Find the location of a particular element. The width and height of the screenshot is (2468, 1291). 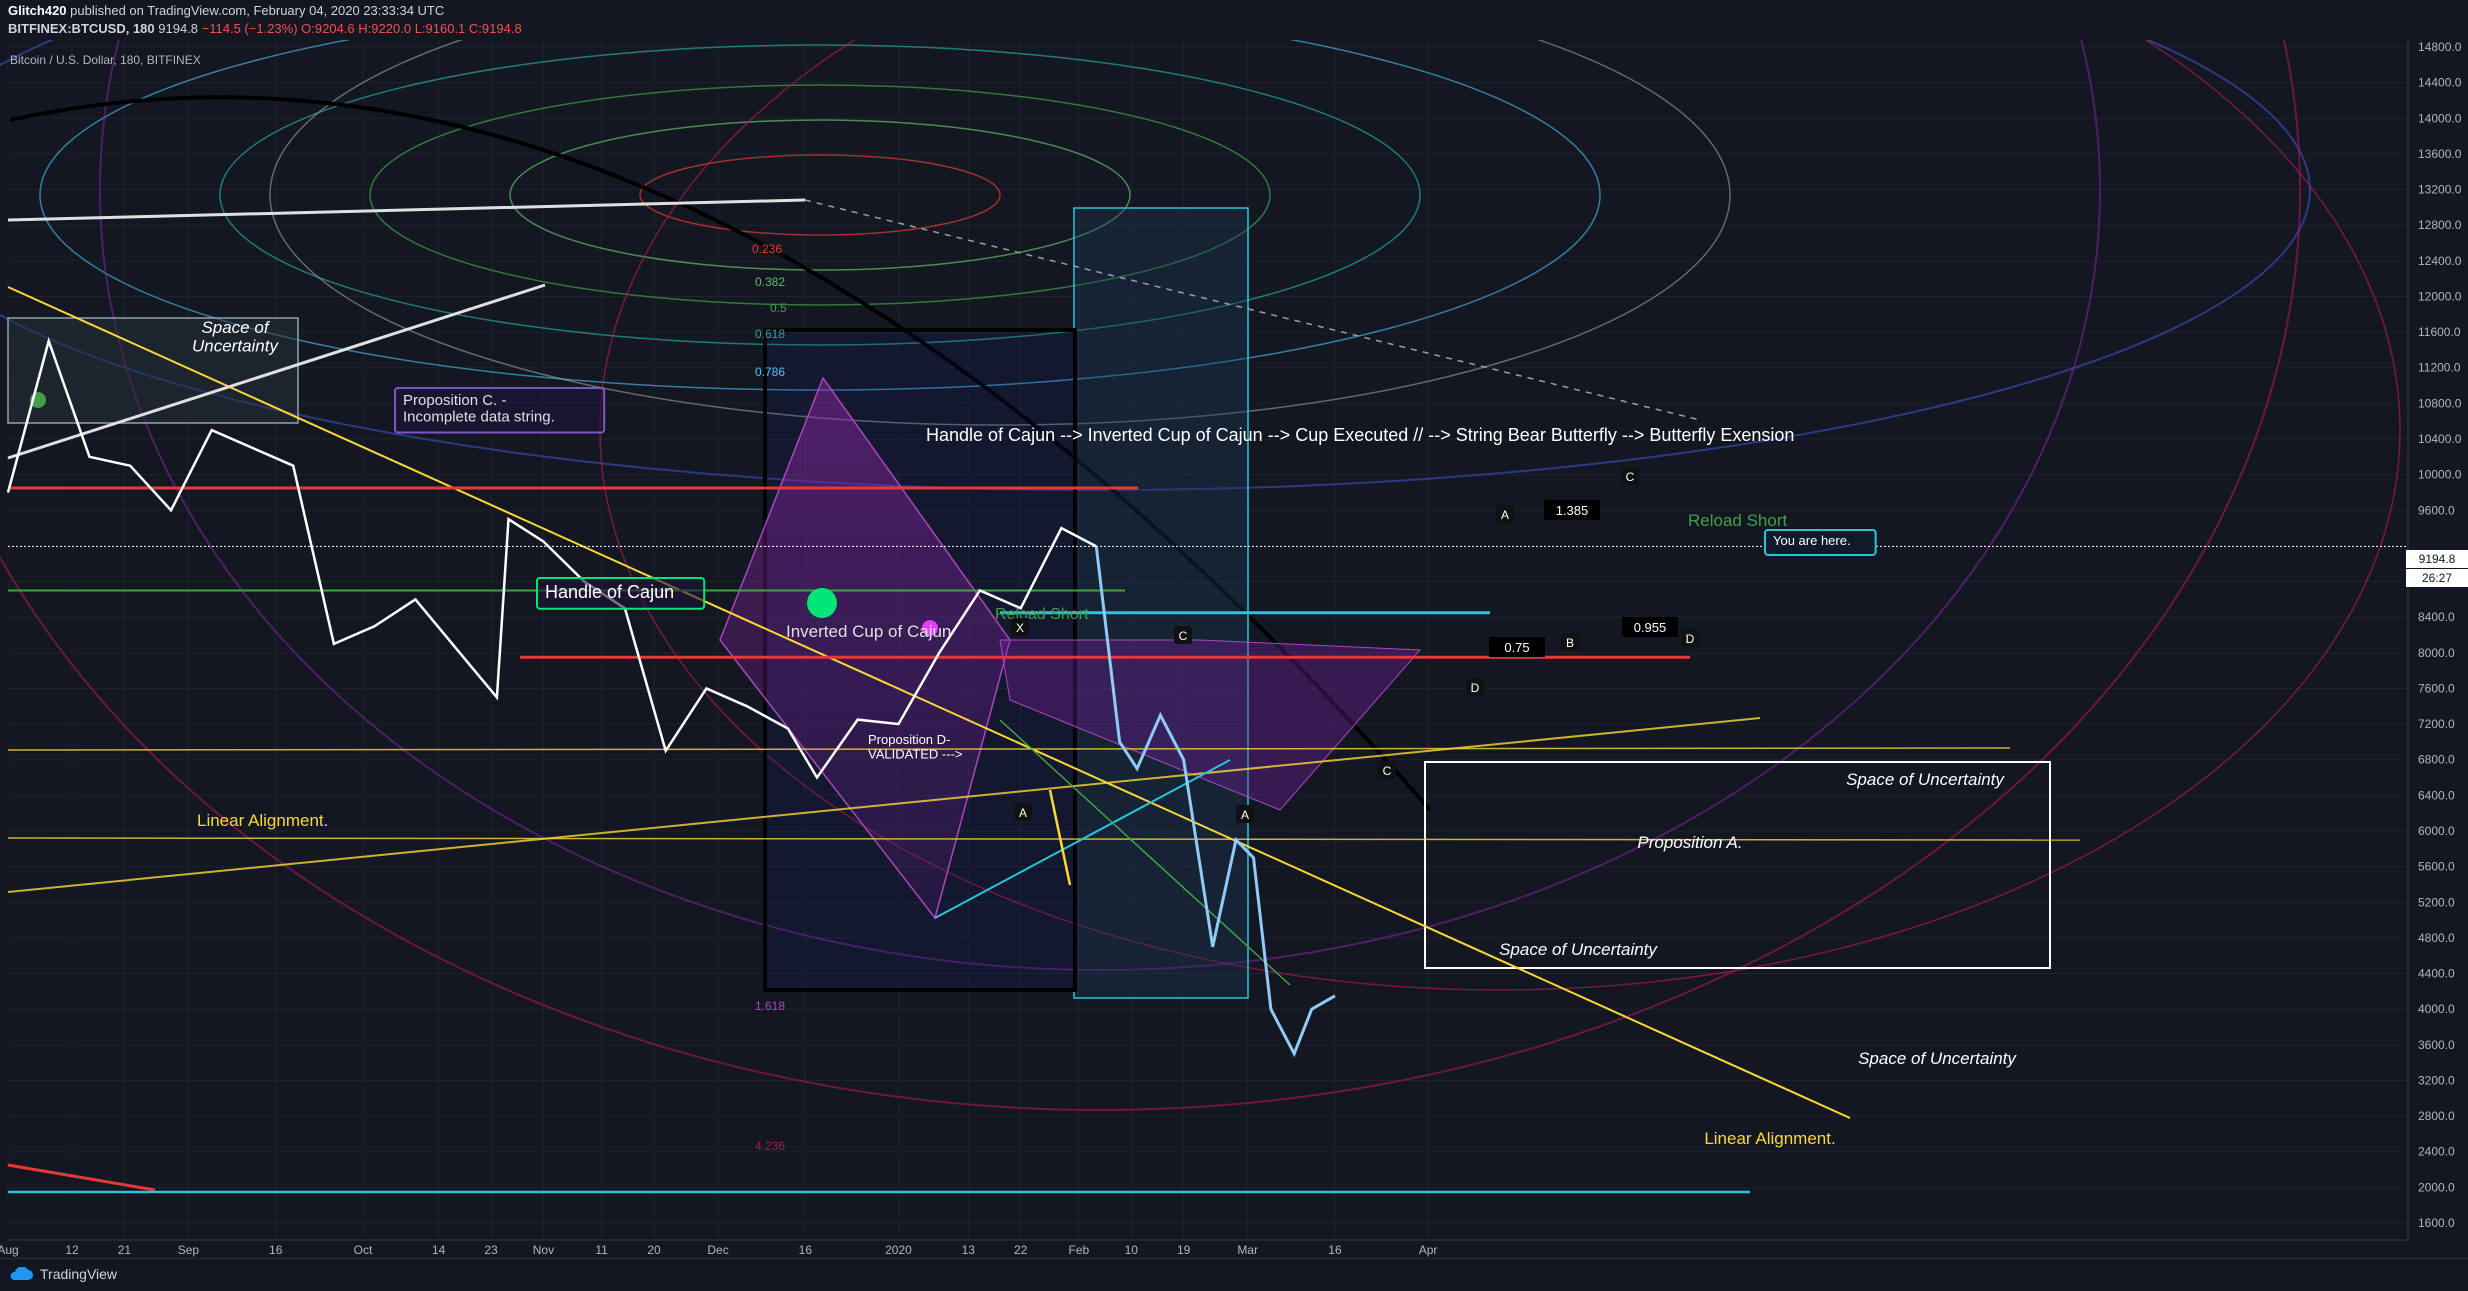

annotation-text: Inverted Cup of Cajun is located at coordinates (868, 631).